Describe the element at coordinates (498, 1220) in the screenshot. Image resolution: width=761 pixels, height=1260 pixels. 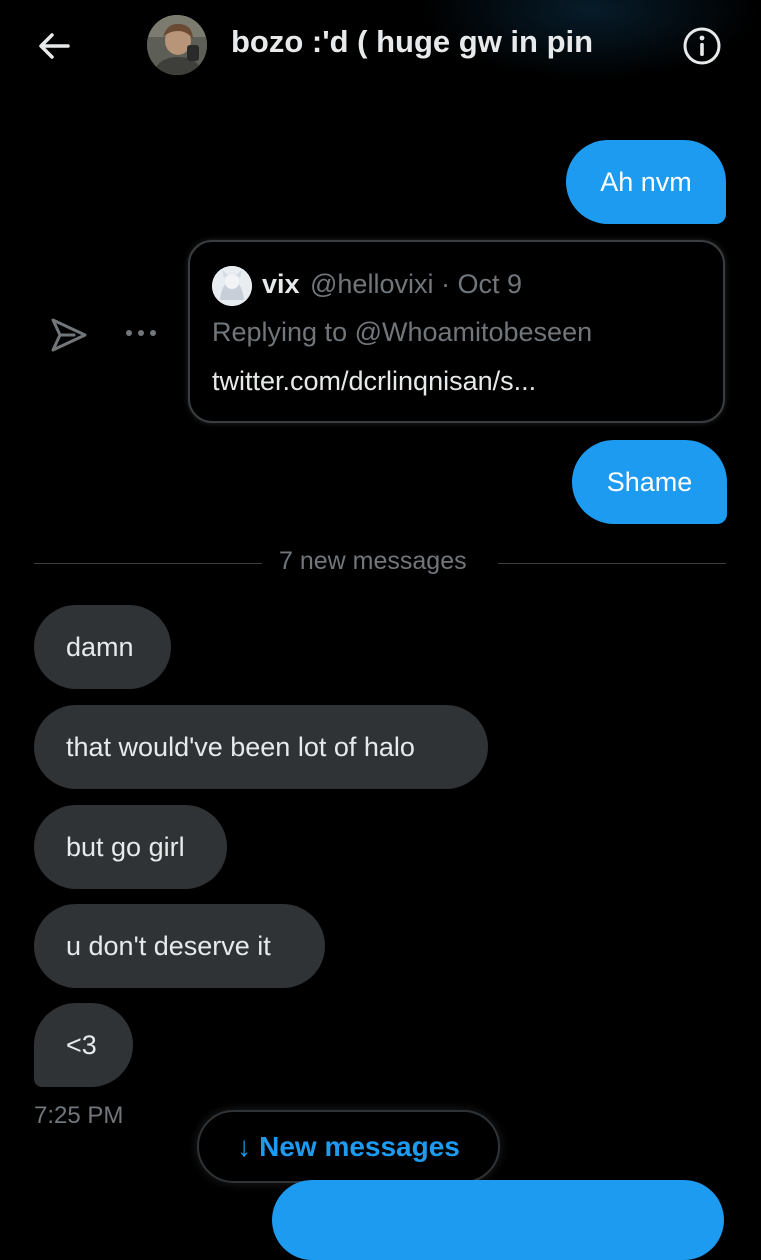
I see `message-composer-button` at that location.